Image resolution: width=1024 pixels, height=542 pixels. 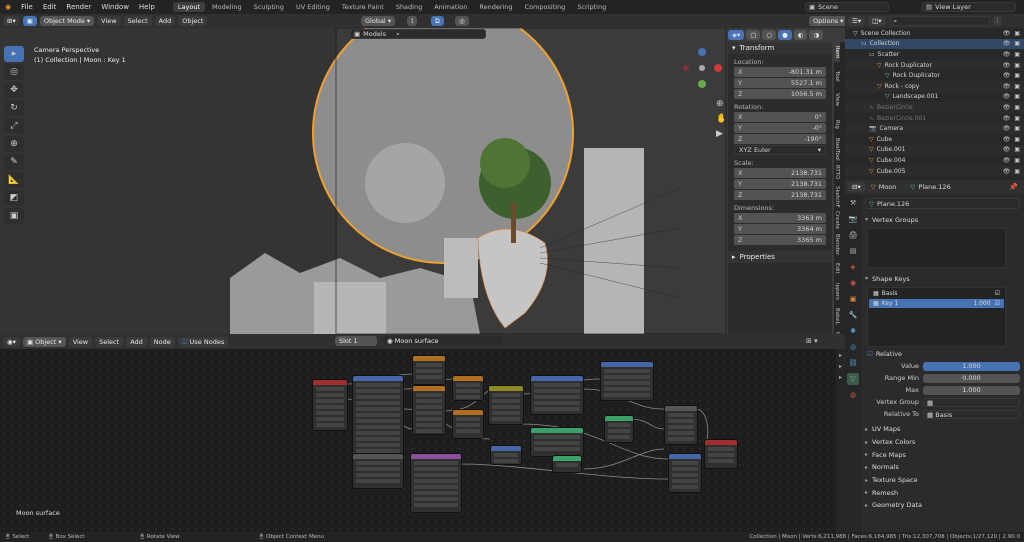 I want to click on outliner-row: ▽ Cube.005 👁 ▣, so click(x=934, y=171).